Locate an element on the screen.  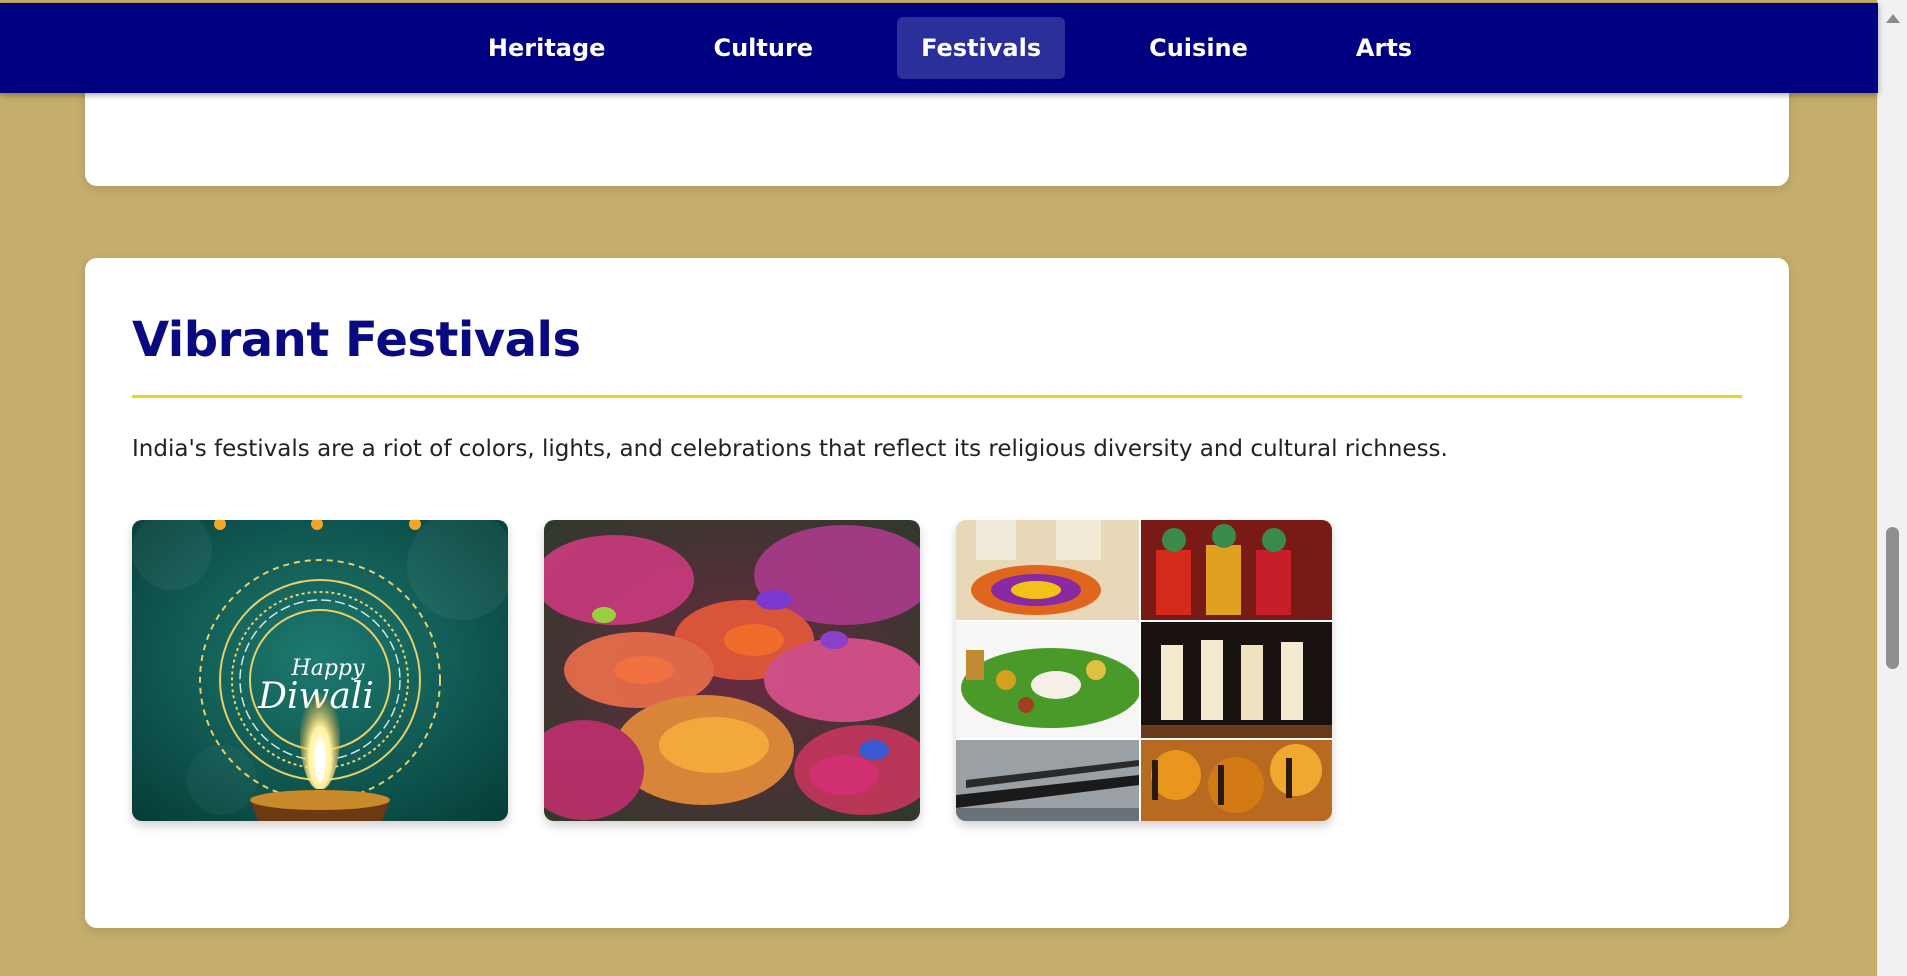
nav-item-arts: Arts is located at coordinates (1384, 48).